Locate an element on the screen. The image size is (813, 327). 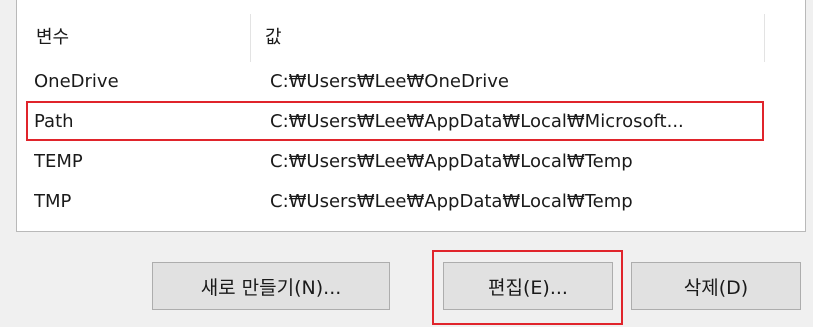
variable-name: OneDrive is located at coordinates (76, 81).